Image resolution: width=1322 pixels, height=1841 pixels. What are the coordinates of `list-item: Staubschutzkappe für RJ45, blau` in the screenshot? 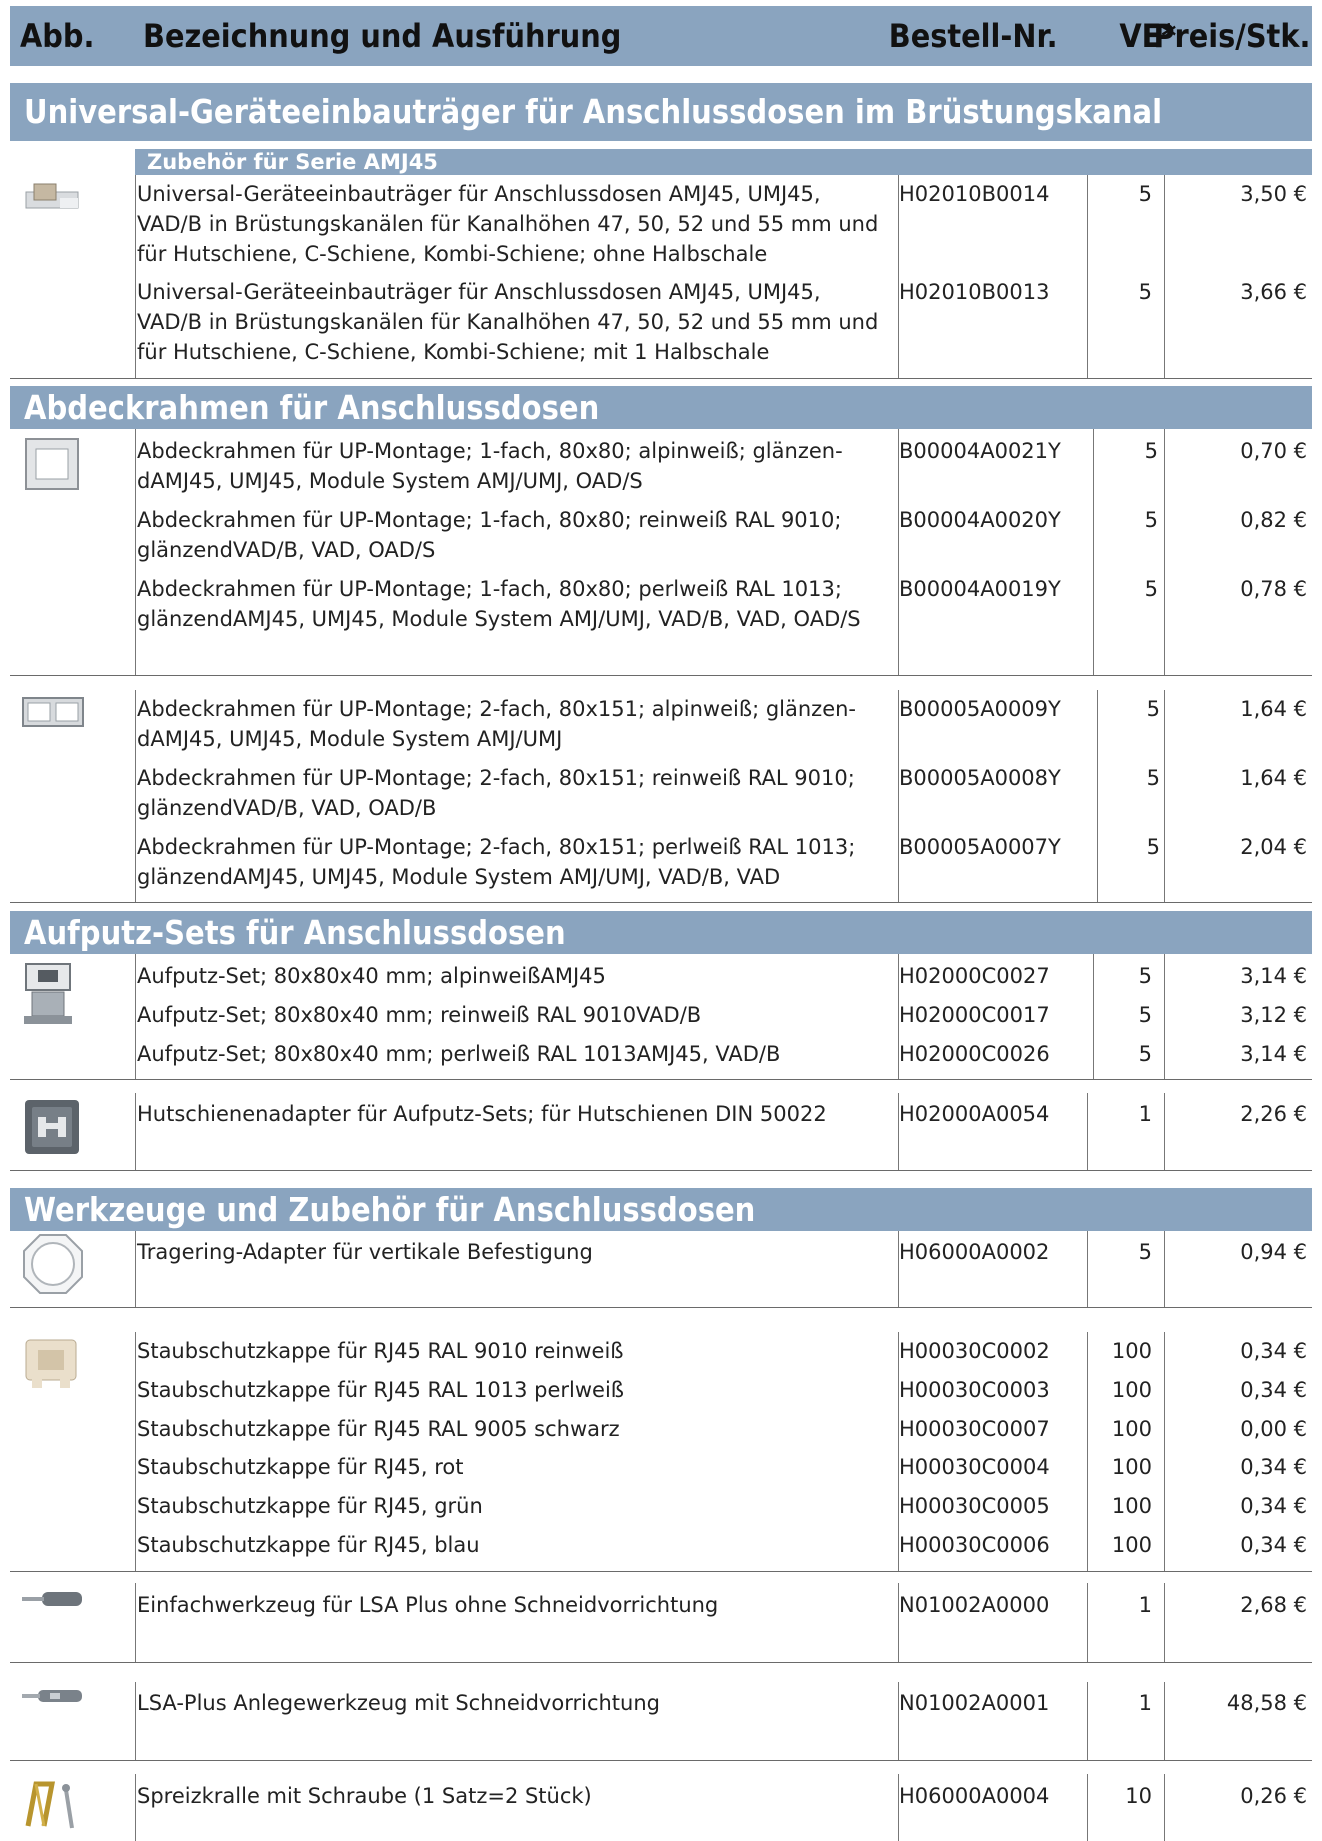 It's located at (308, 1545).